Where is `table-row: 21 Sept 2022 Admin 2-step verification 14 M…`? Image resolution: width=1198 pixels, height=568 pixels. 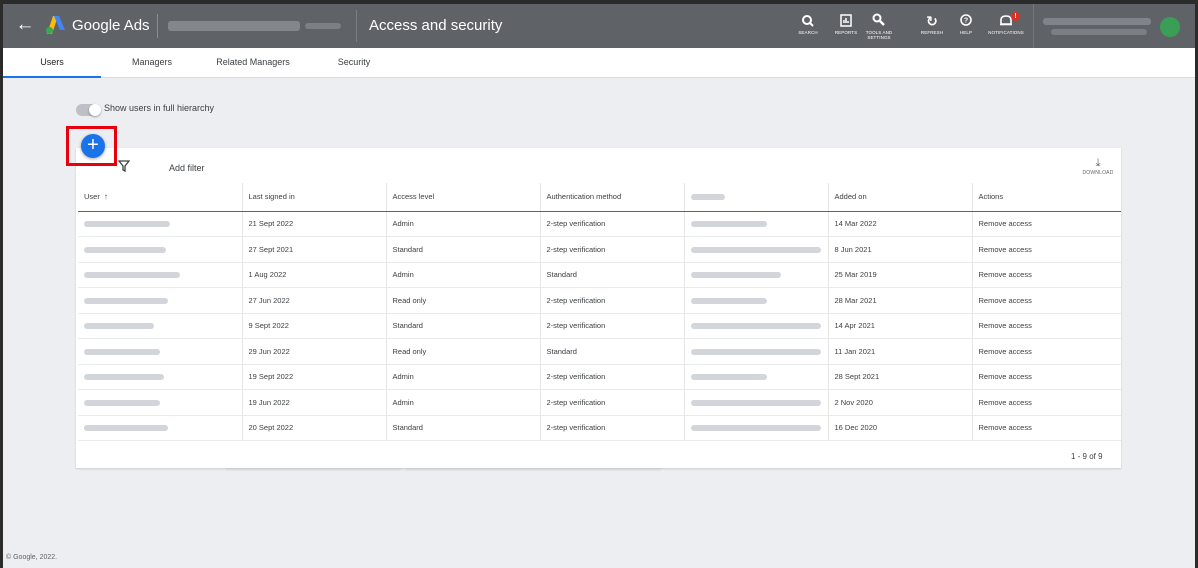 table-row: 21 Sept 2022 Admin 2-step verification 14 M… is located at coordinates (599, 224).